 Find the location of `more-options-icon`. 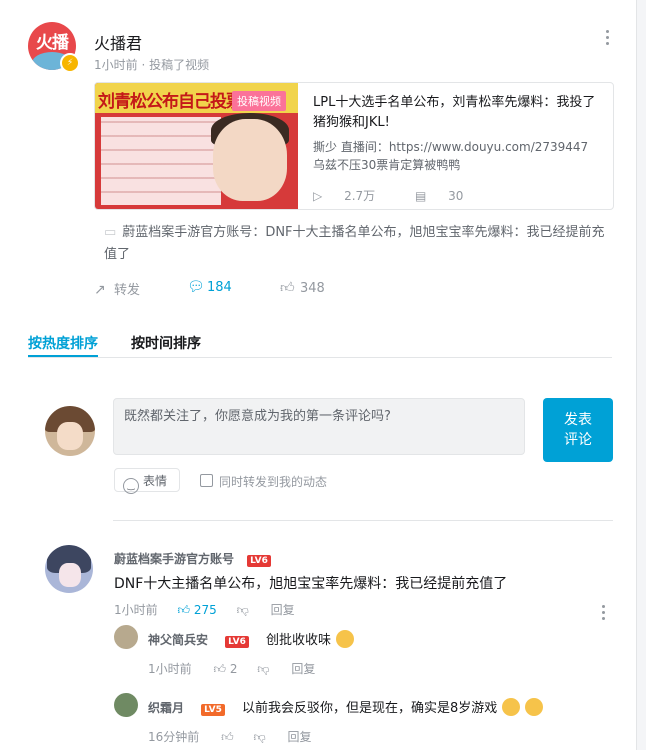

more-options-icon is located at coordinates (608, 39).